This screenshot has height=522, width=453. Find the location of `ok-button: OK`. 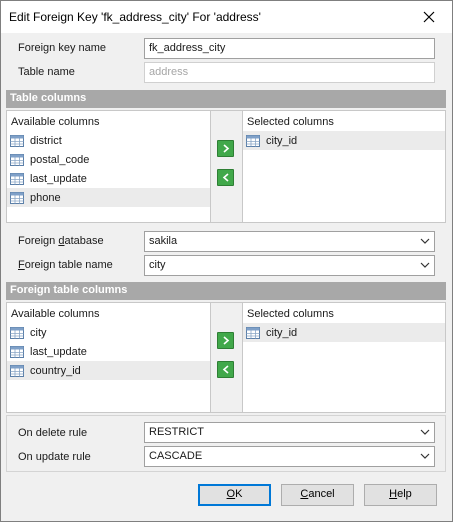

ok-button: OK is located at coordinates (234, 495).